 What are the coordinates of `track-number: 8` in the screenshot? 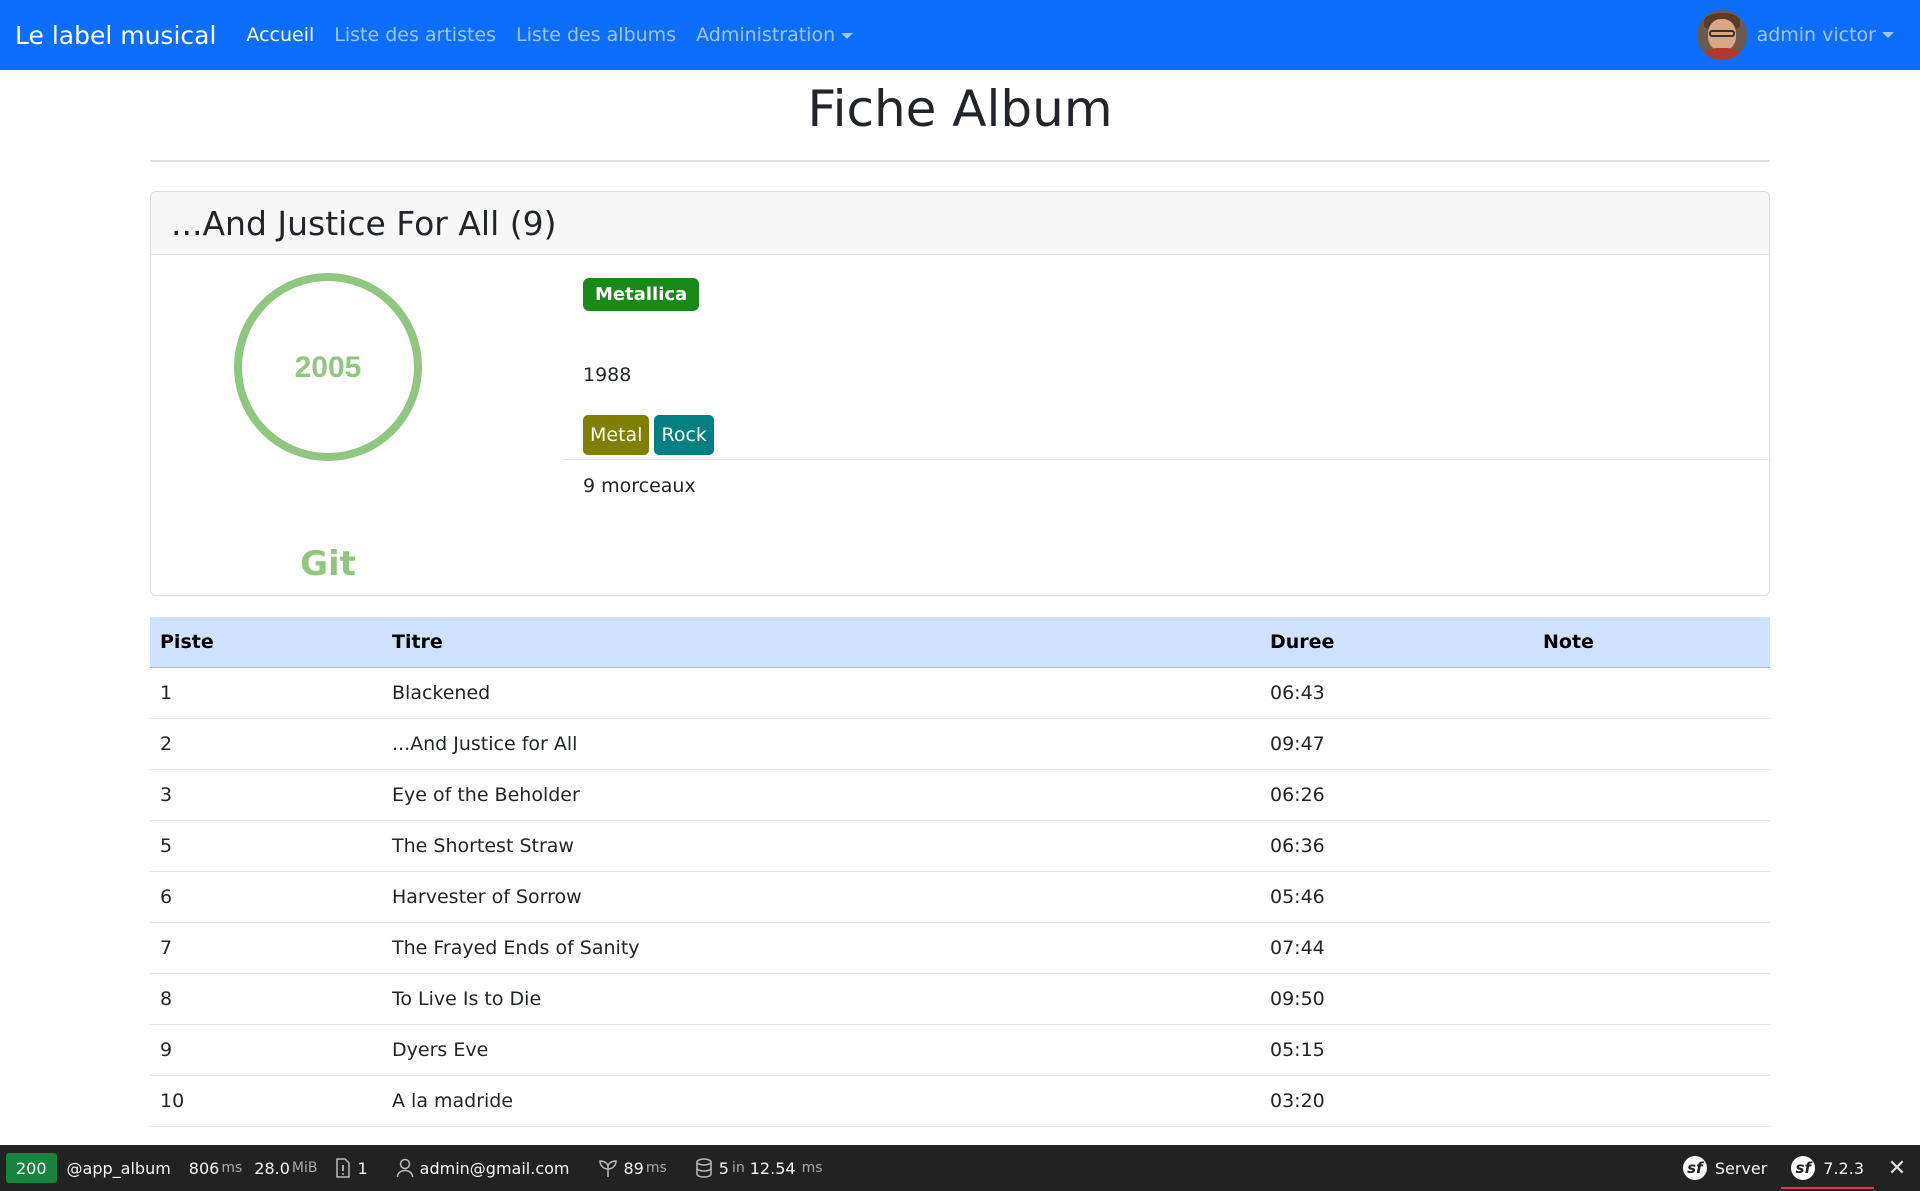 It's located at (266, 999).